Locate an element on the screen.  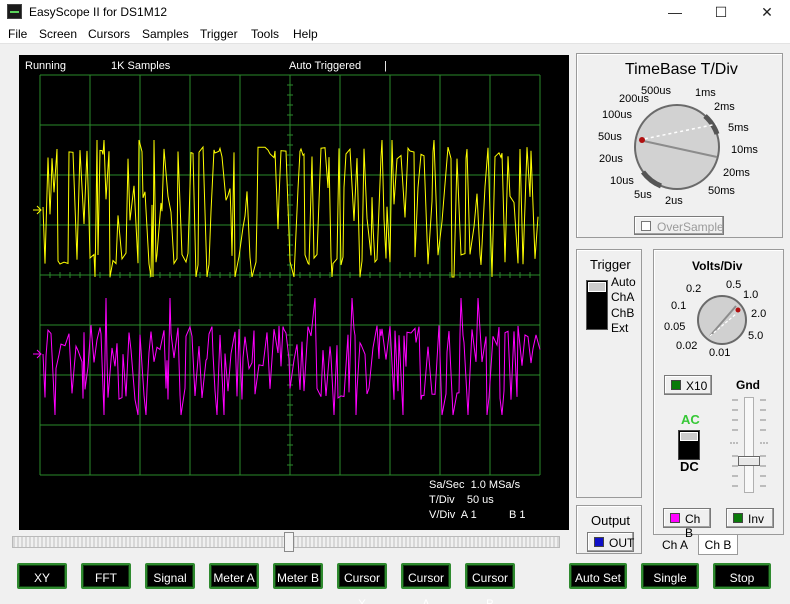
inv-indicator-icon is located at coordinates (738, 518).